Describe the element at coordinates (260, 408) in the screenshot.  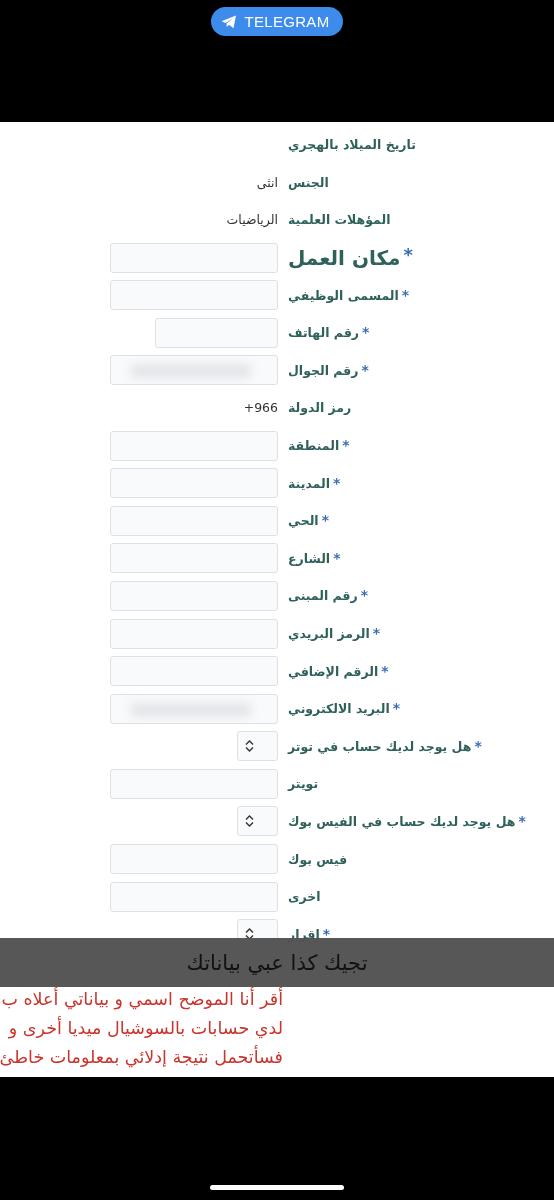
I see `field-value: 966+` at that location.